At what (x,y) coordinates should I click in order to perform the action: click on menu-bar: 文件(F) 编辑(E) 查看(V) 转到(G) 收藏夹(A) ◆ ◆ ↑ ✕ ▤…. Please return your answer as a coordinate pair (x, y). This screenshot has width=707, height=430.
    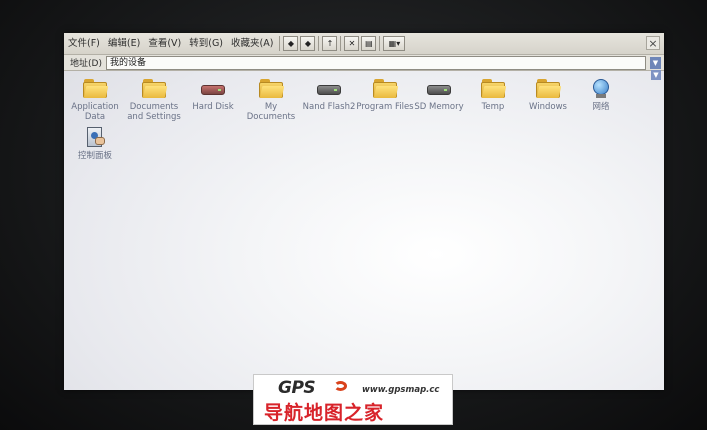
    Looking at the image, I should click on (364, 44).